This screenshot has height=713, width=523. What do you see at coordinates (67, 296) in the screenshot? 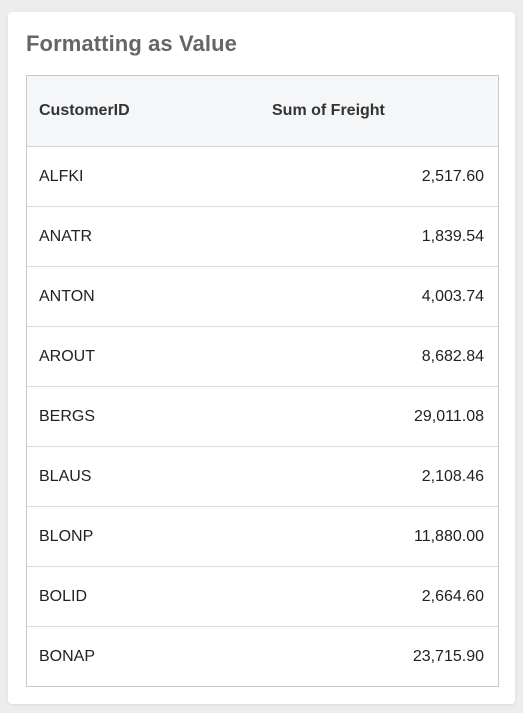
I see `customer-id-cell: ANTON` at bounding box center [67, 296].